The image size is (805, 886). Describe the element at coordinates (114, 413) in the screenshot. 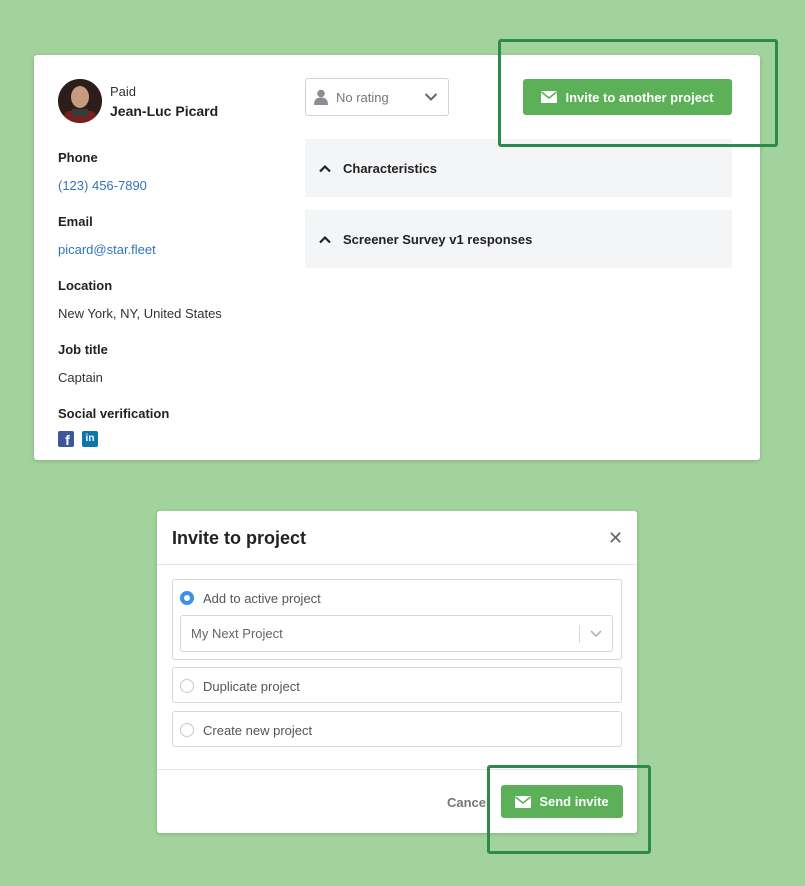

I see `social-verification-label: Social verification` at that location.